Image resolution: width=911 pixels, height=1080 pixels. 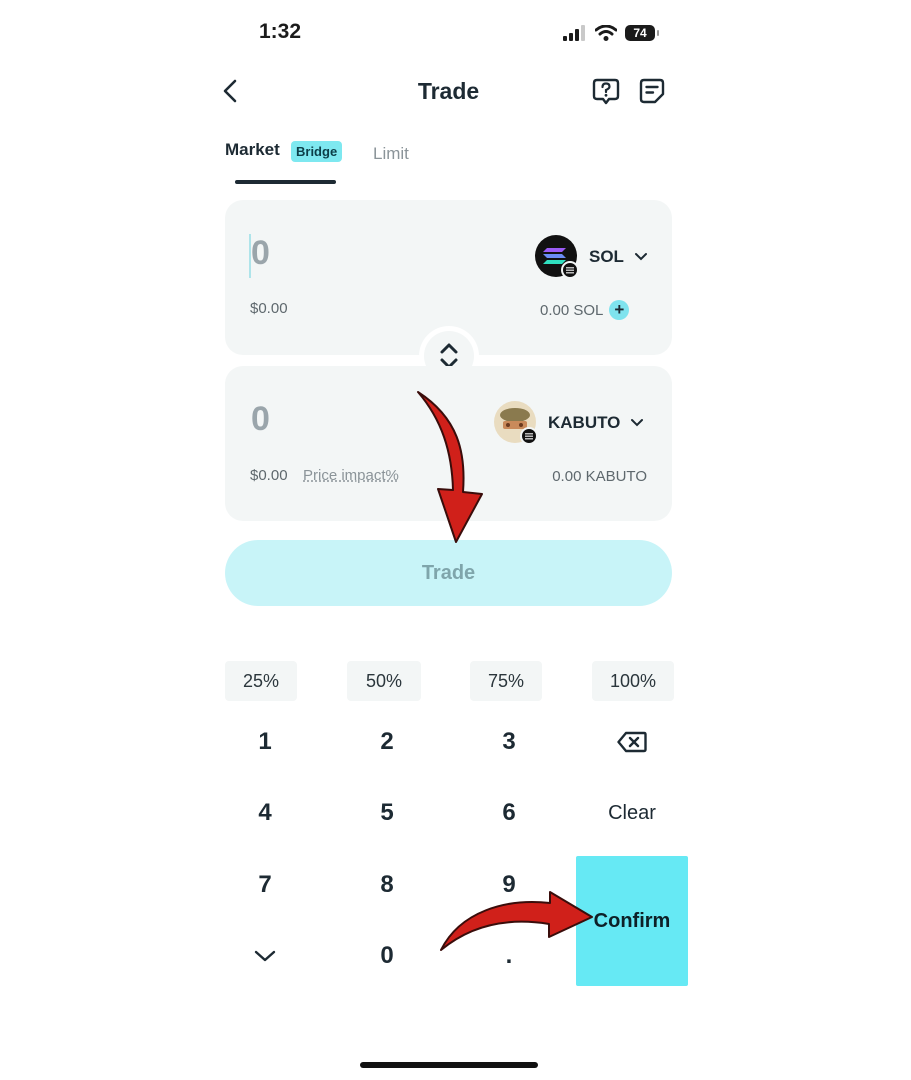 I want to click on annotation-arrow-down, so click(x=450, y=467).